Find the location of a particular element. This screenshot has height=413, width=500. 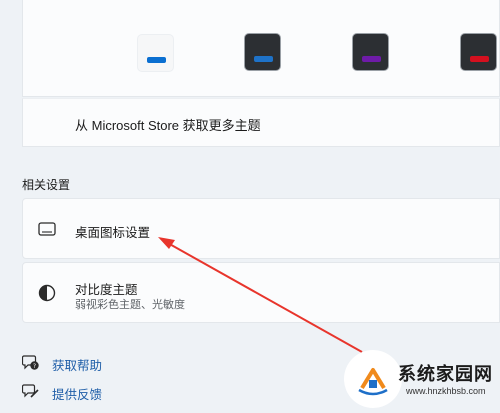

site-watermark: 系统家园网 www.hnzkhbsb.com is located at coordinates (422, 380).